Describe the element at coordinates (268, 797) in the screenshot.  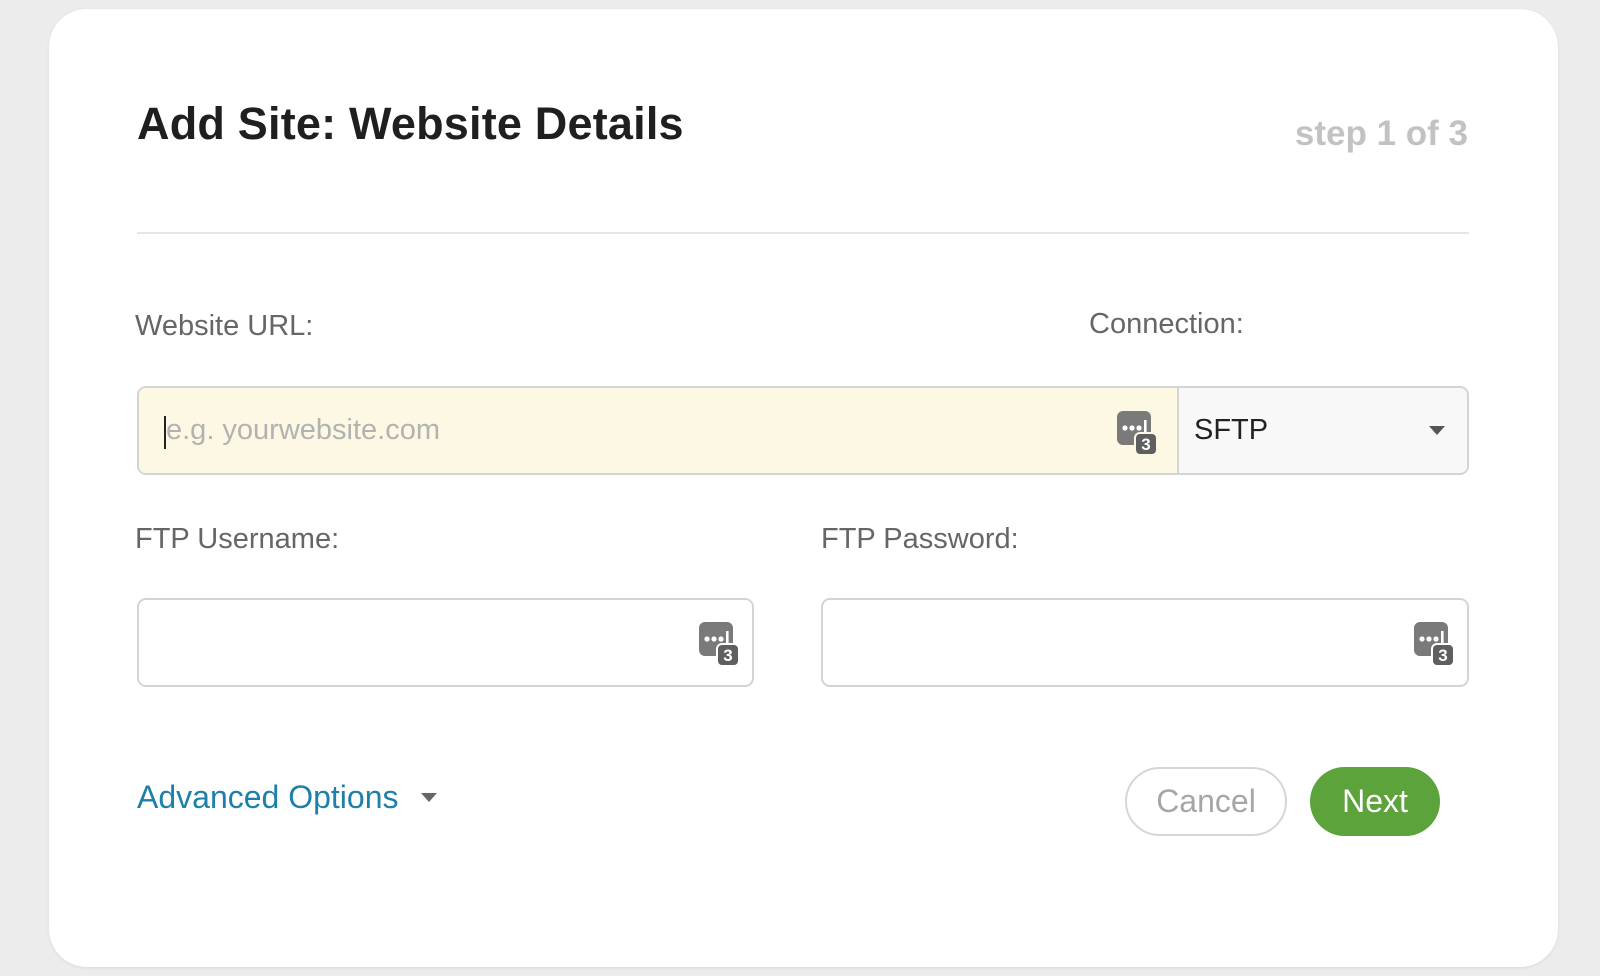
I see `advanced-options-label: Advanced Options` at that location.